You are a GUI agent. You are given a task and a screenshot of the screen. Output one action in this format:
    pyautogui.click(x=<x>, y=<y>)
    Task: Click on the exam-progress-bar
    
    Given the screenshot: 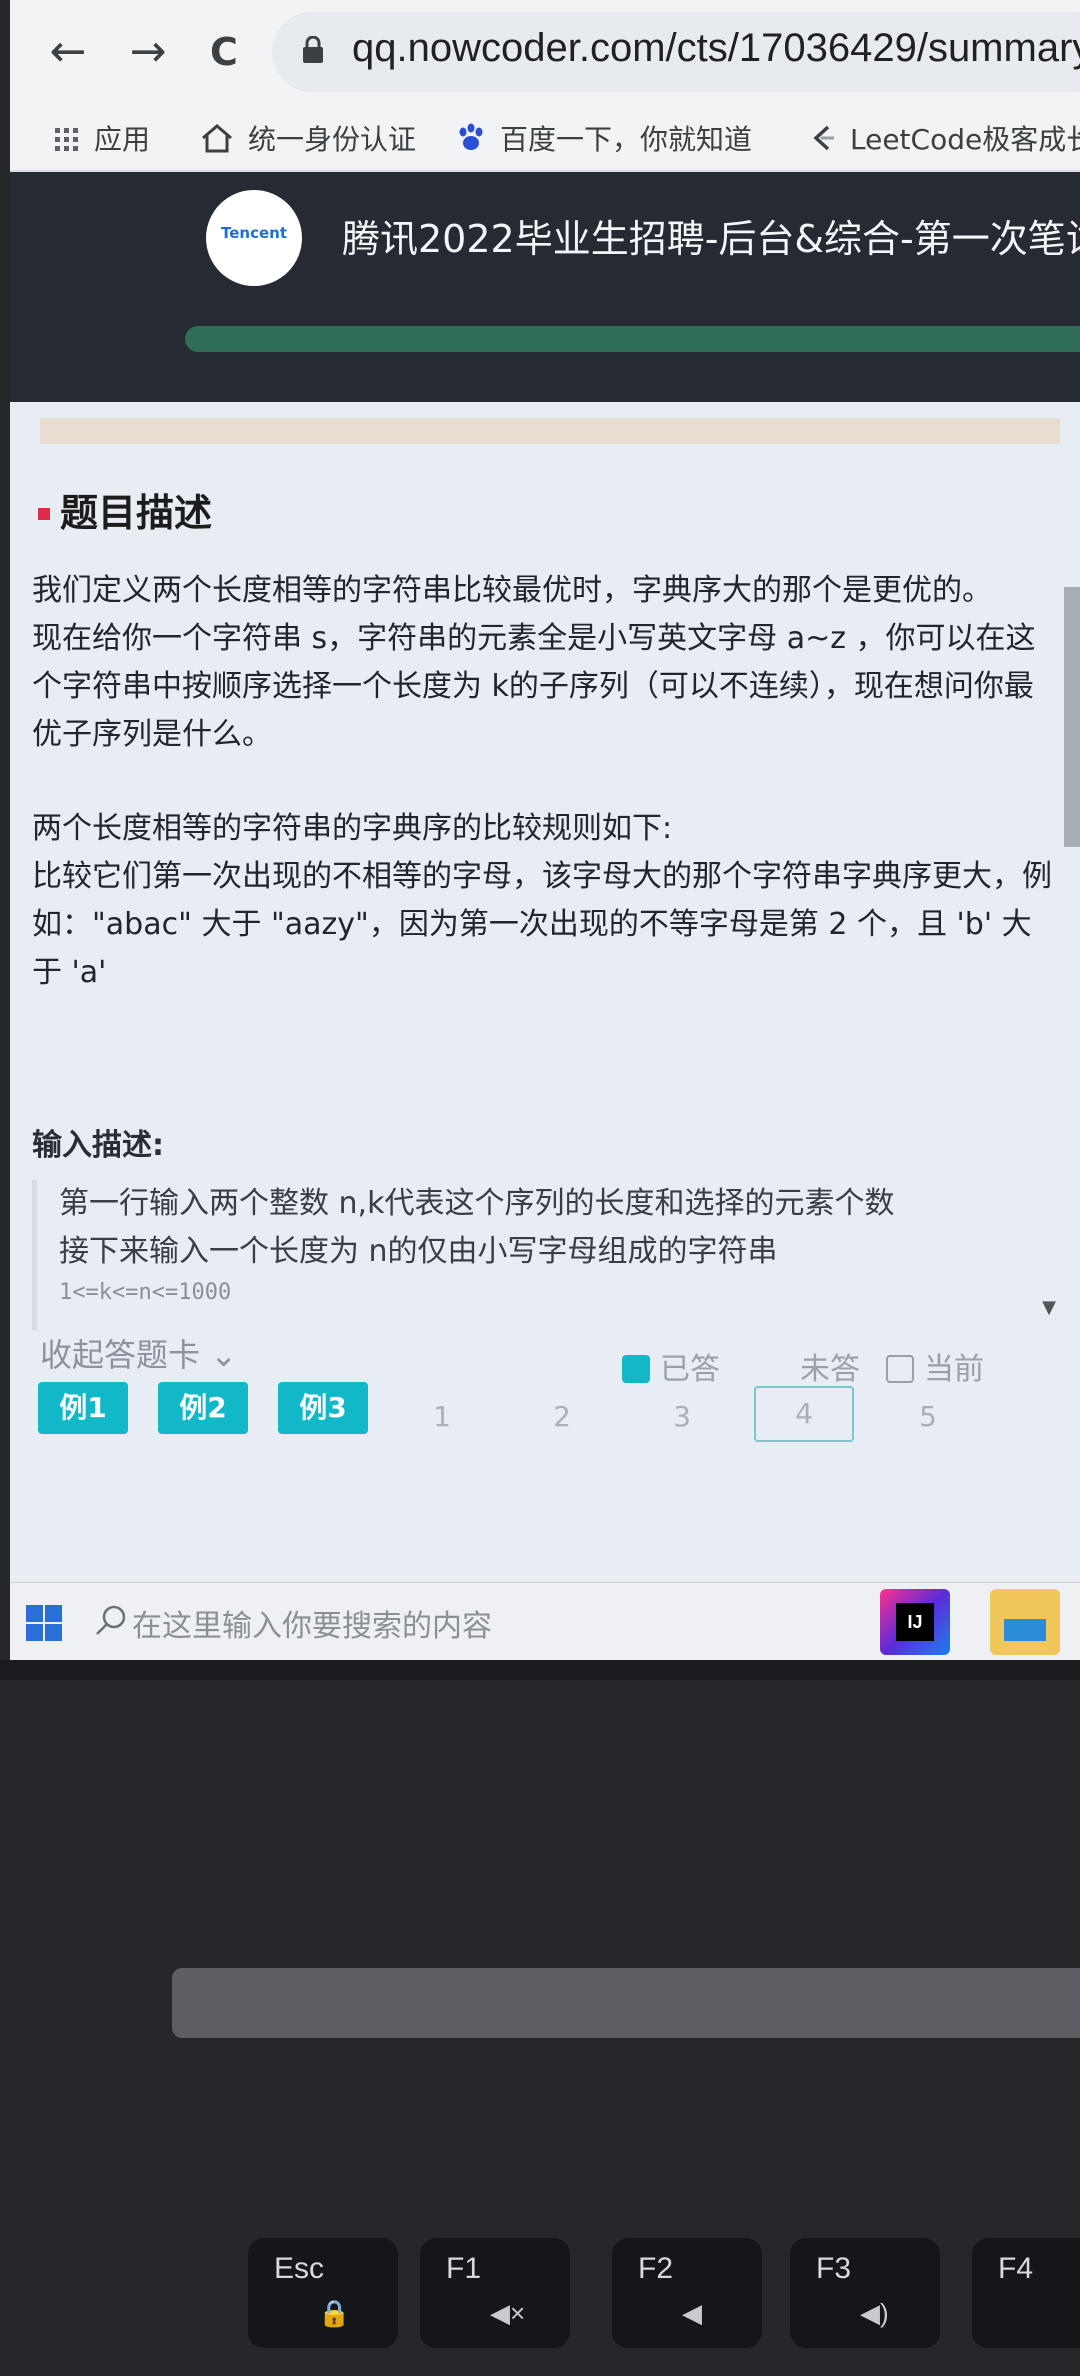 What is the action you would take?
    pyautogui.click(x=632, y=339)
    